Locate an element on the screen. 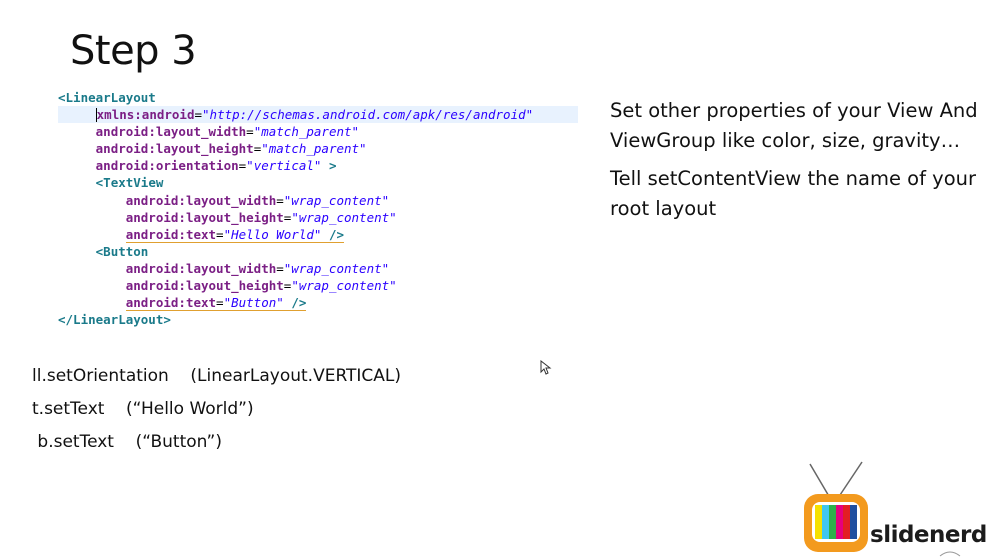  code-line: </LinearLayout> is located at coordinates (318, 319).